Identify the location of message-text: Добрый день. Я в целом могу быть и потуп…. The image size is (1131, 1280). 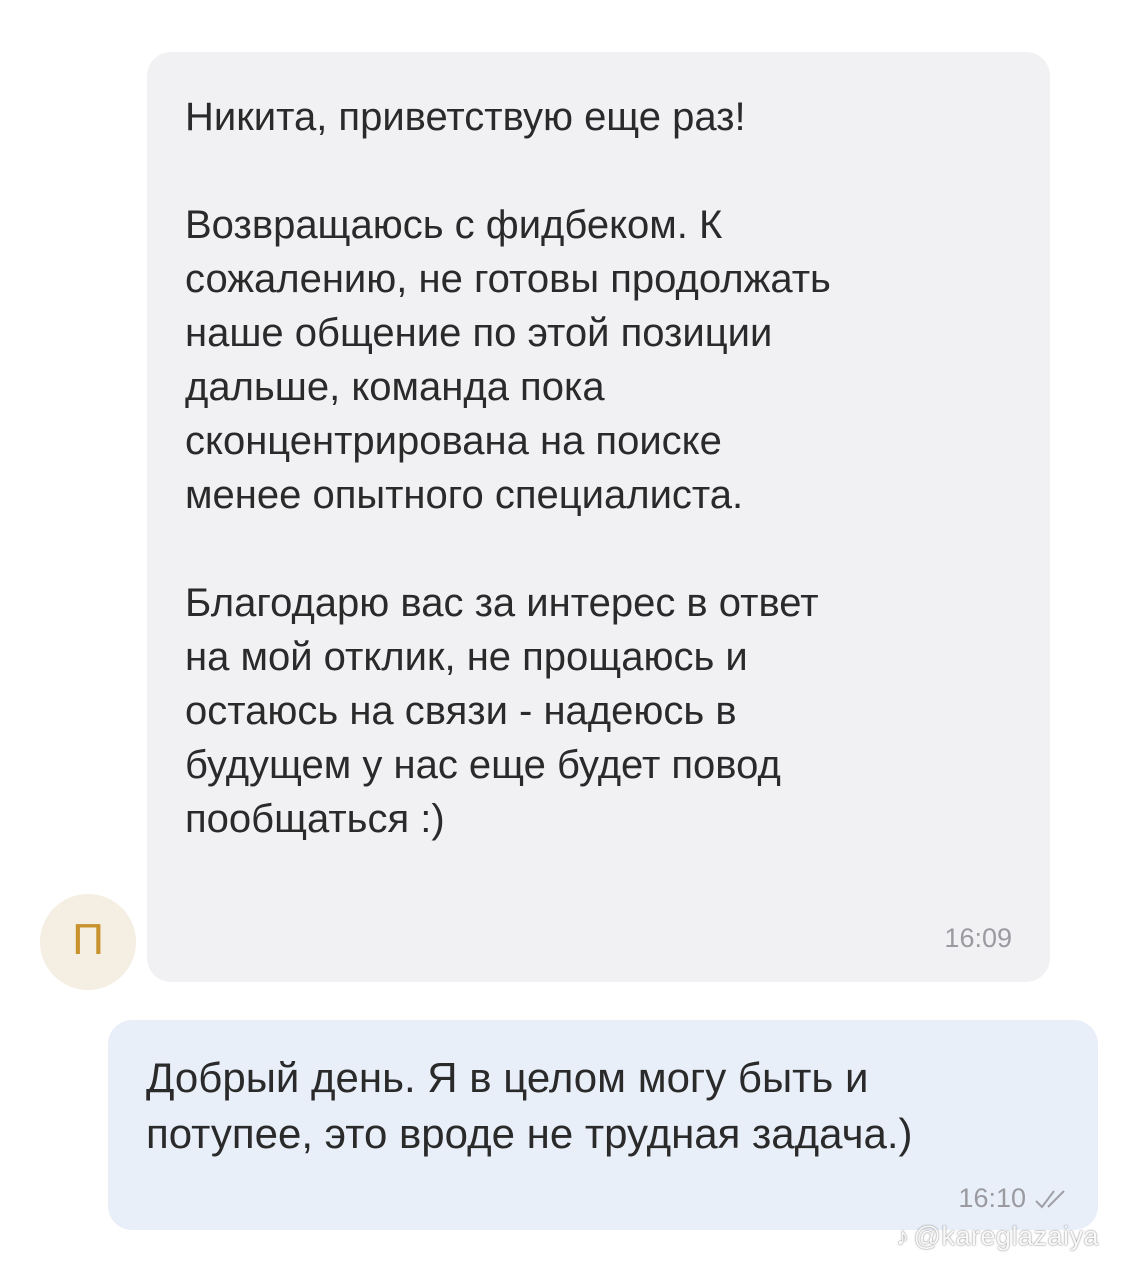
(529, 1105).